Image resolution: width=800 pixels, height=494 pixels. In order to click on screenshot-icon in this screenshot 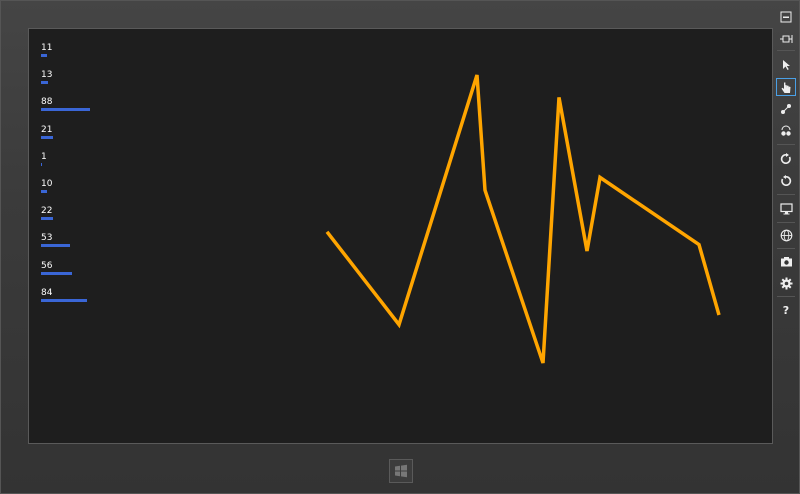, I will do `click(786, 261)`.